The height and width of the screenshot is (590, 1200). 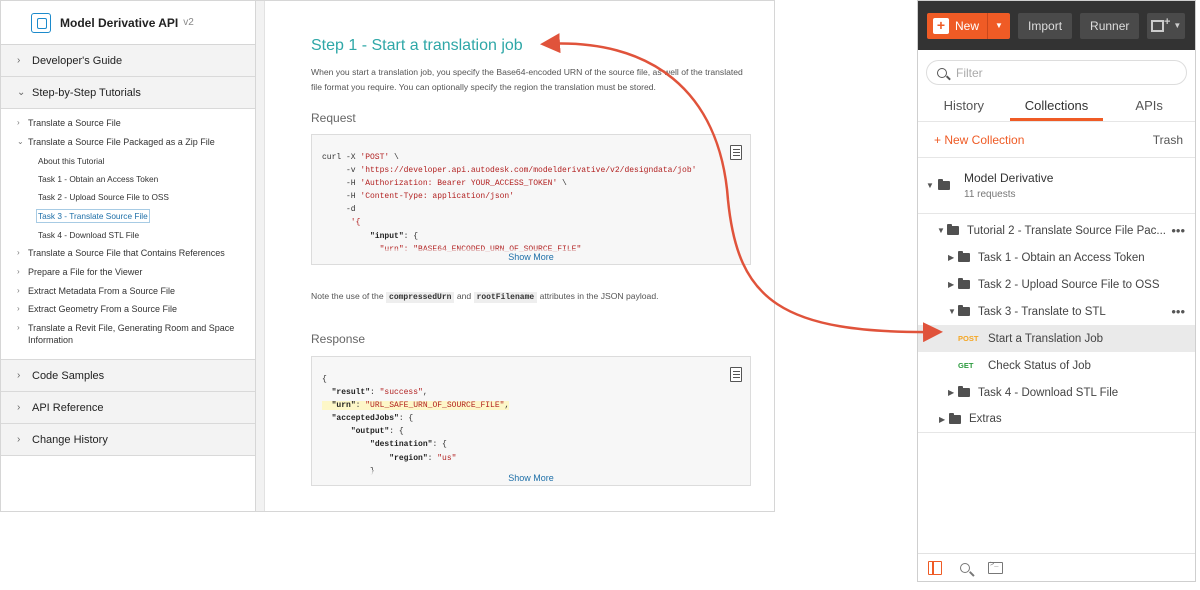 What do you see at coordinates (998, 25) in the screenshot?
I see `chevron-down-icon: ▼` at bounding box center [998, 25].